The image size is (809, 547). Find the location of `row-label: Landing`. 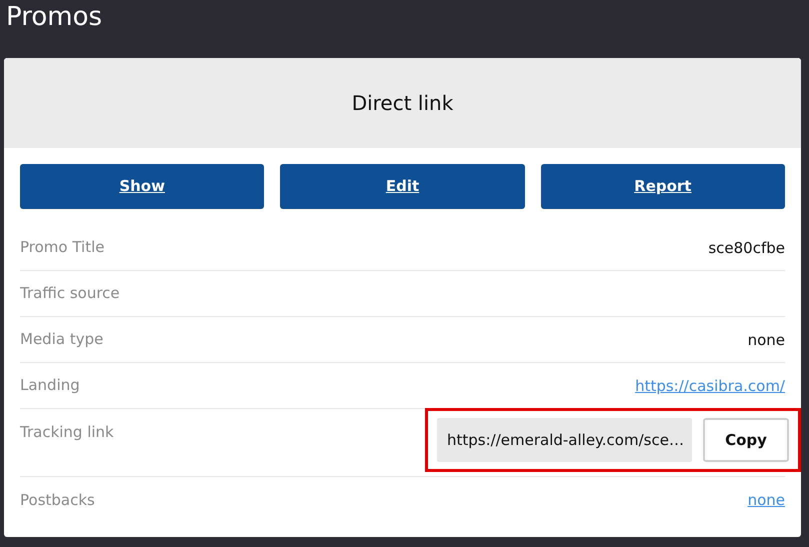

row-label: Landing is located at coordinates (50, 385).